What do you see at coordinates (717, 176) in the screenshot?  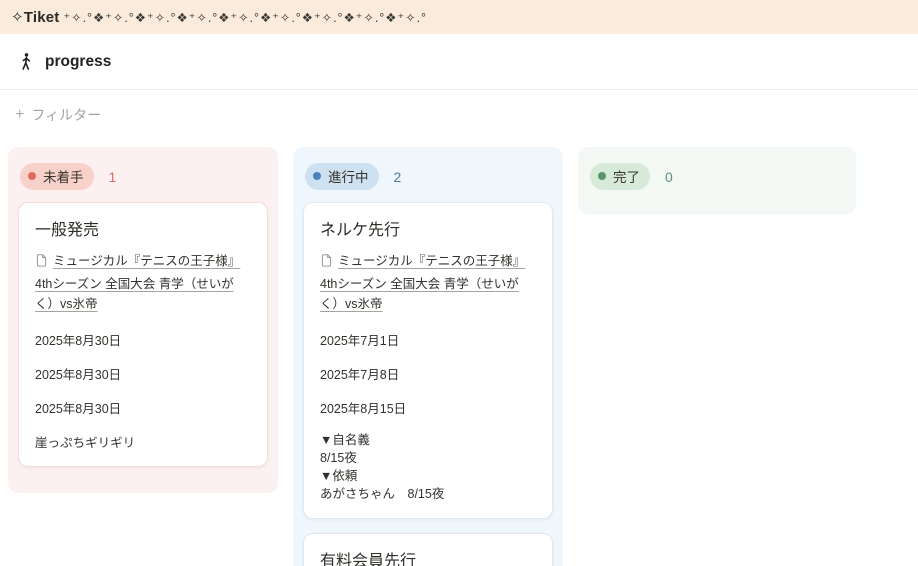 I see `column-header-done: 完了 0` at bounding box center [717, 176].